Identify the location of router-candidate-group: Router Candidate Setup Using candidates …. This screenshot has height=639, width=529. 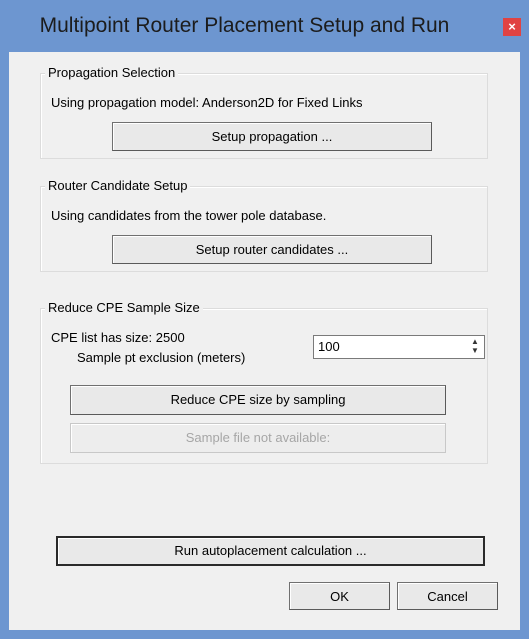
(264, 225).